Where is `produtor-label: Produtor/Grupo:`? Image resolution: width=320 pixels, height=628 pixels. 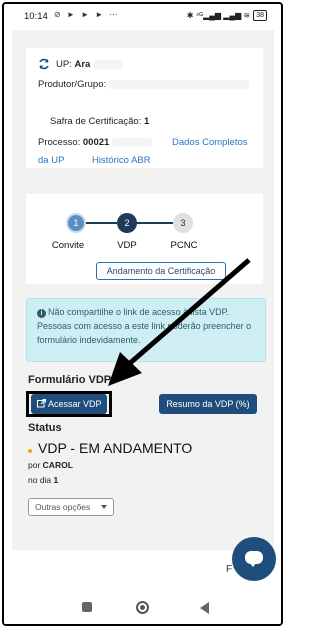
produtor-label: Produtor/Grupo: is located at coordinates (72, 84).